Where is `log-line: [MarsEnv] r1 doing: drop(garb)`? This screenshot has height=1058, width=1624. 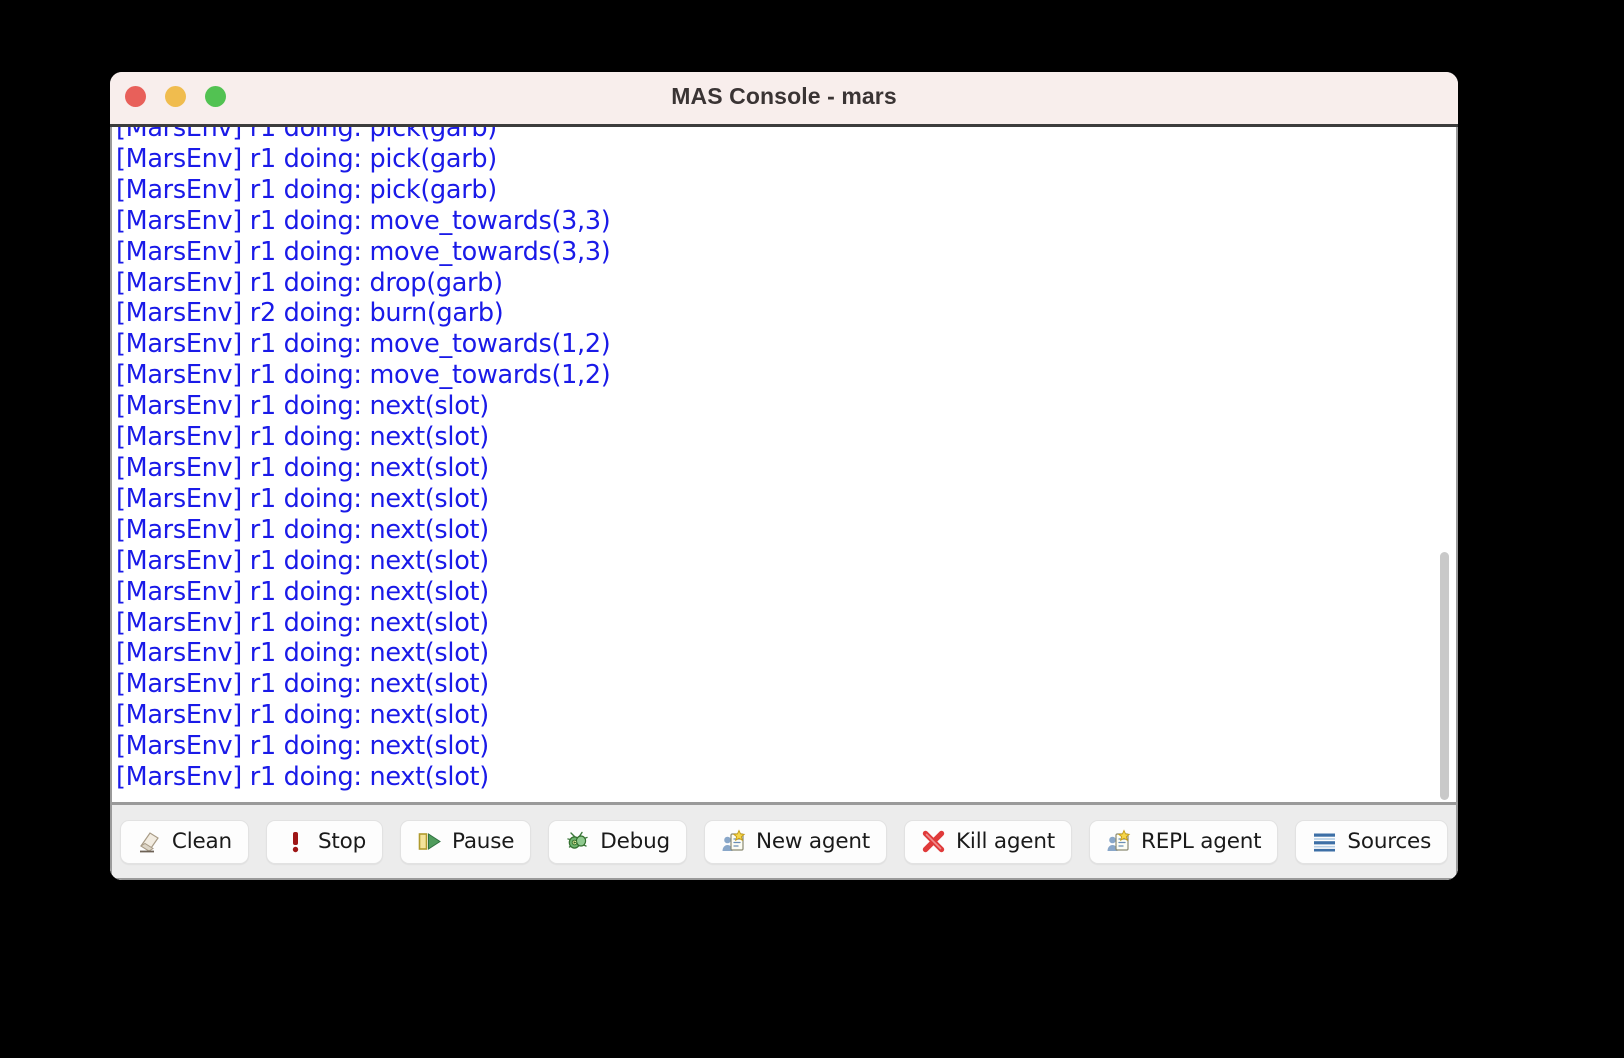
log-line: [MarsEnv] r1 doing: drop(garb) is located at coordinates (309, 282).